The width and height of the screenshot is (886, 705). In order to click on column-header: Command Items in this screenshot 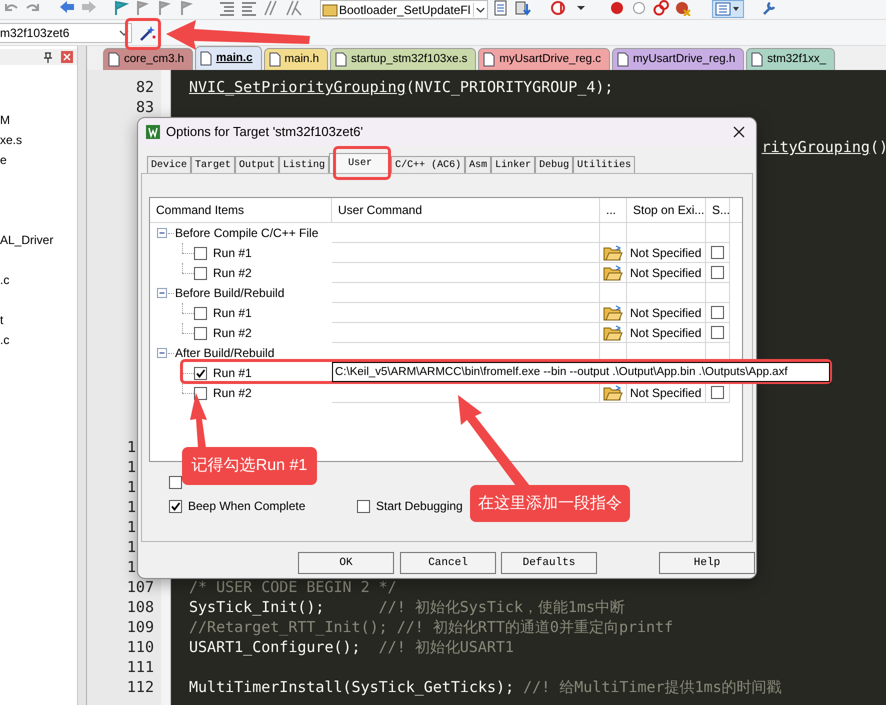, I will do `click(241, 210)`.